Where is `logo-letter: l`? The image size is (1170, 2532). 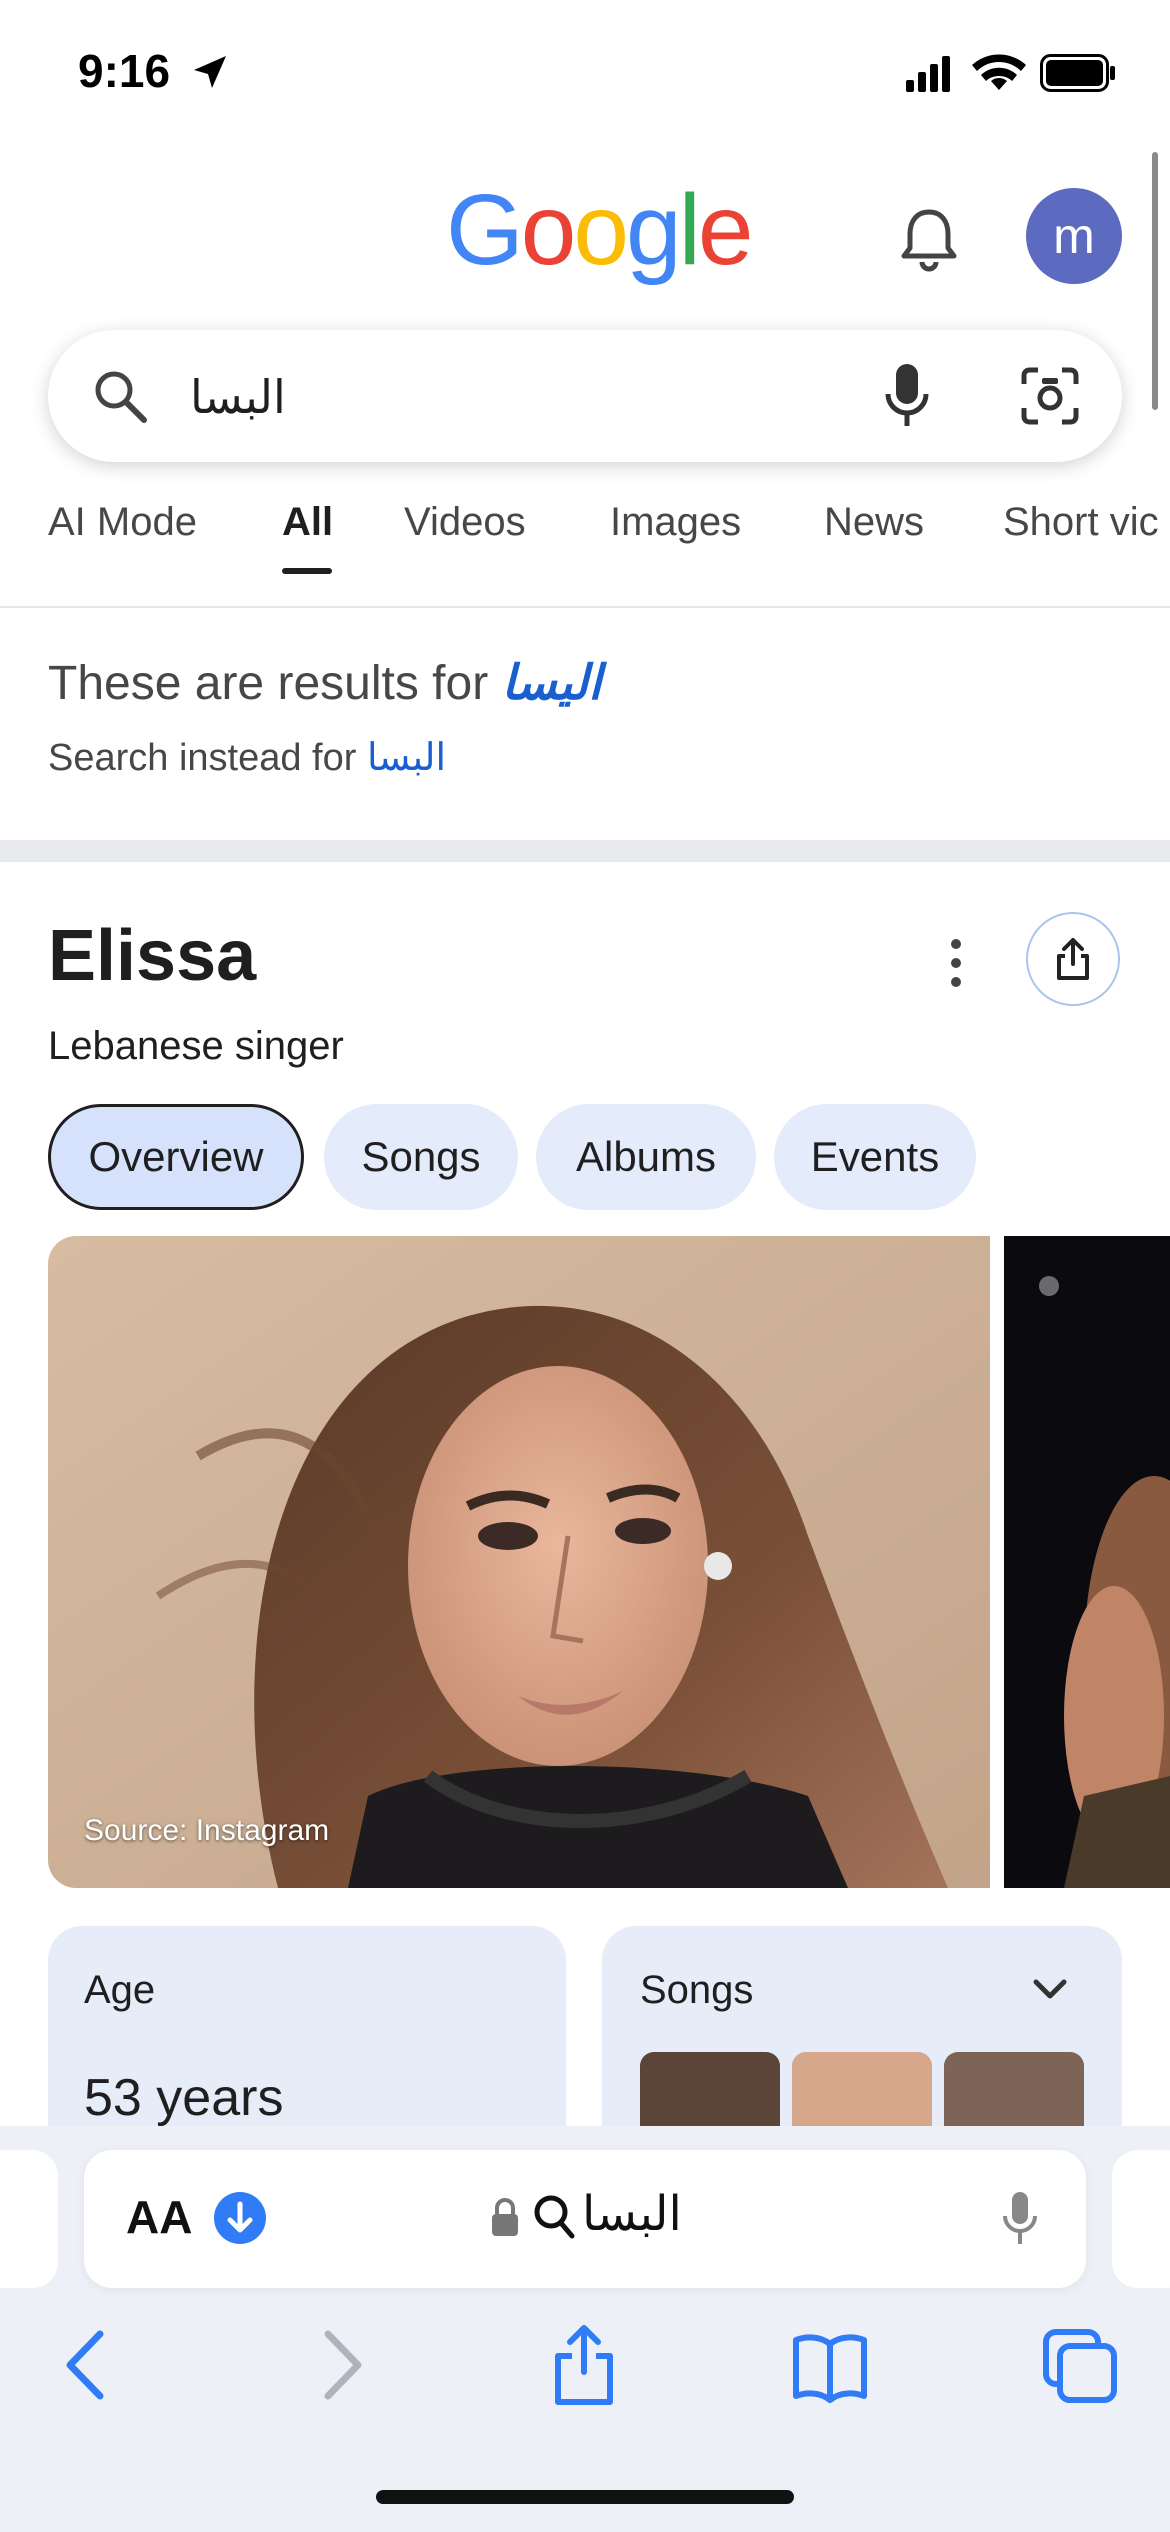
logo-letter: l is located at coordinates (689, 230).